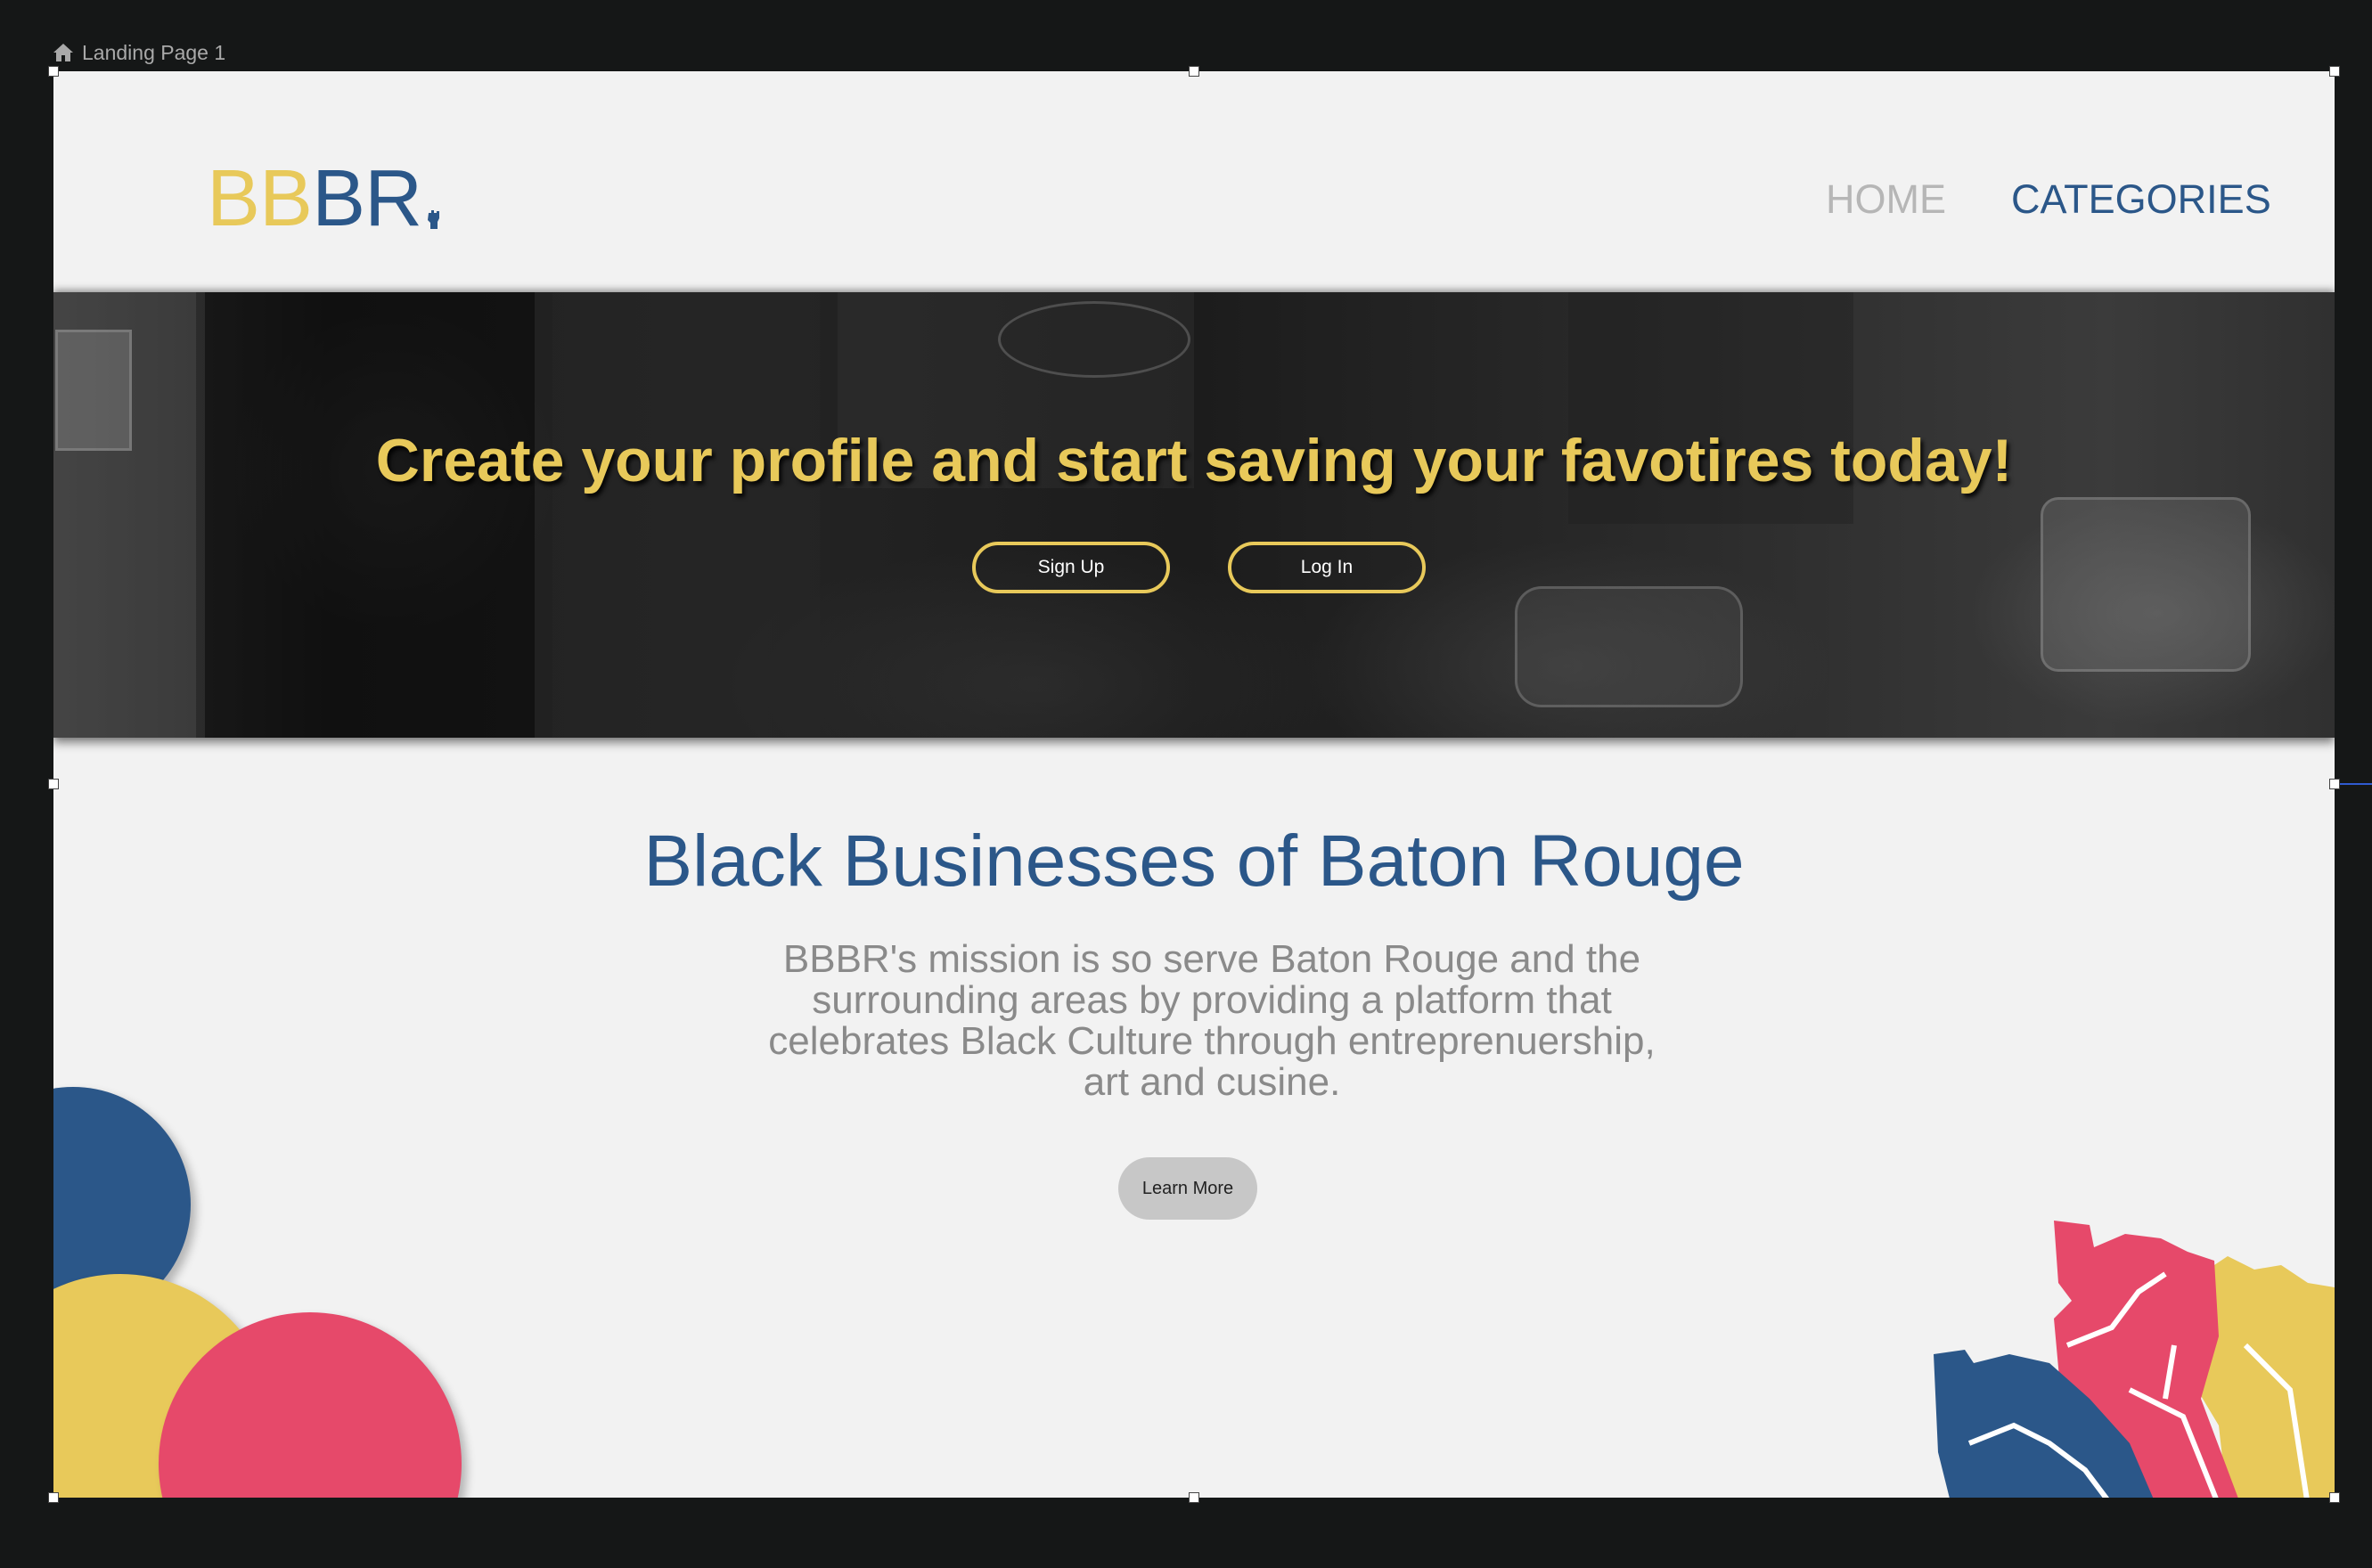 Image resolution: width=2372 pixels, height=1568 pixels. Describe the element at coordinates (63, 52) in the screenshot. I see `home-icon` at that location.